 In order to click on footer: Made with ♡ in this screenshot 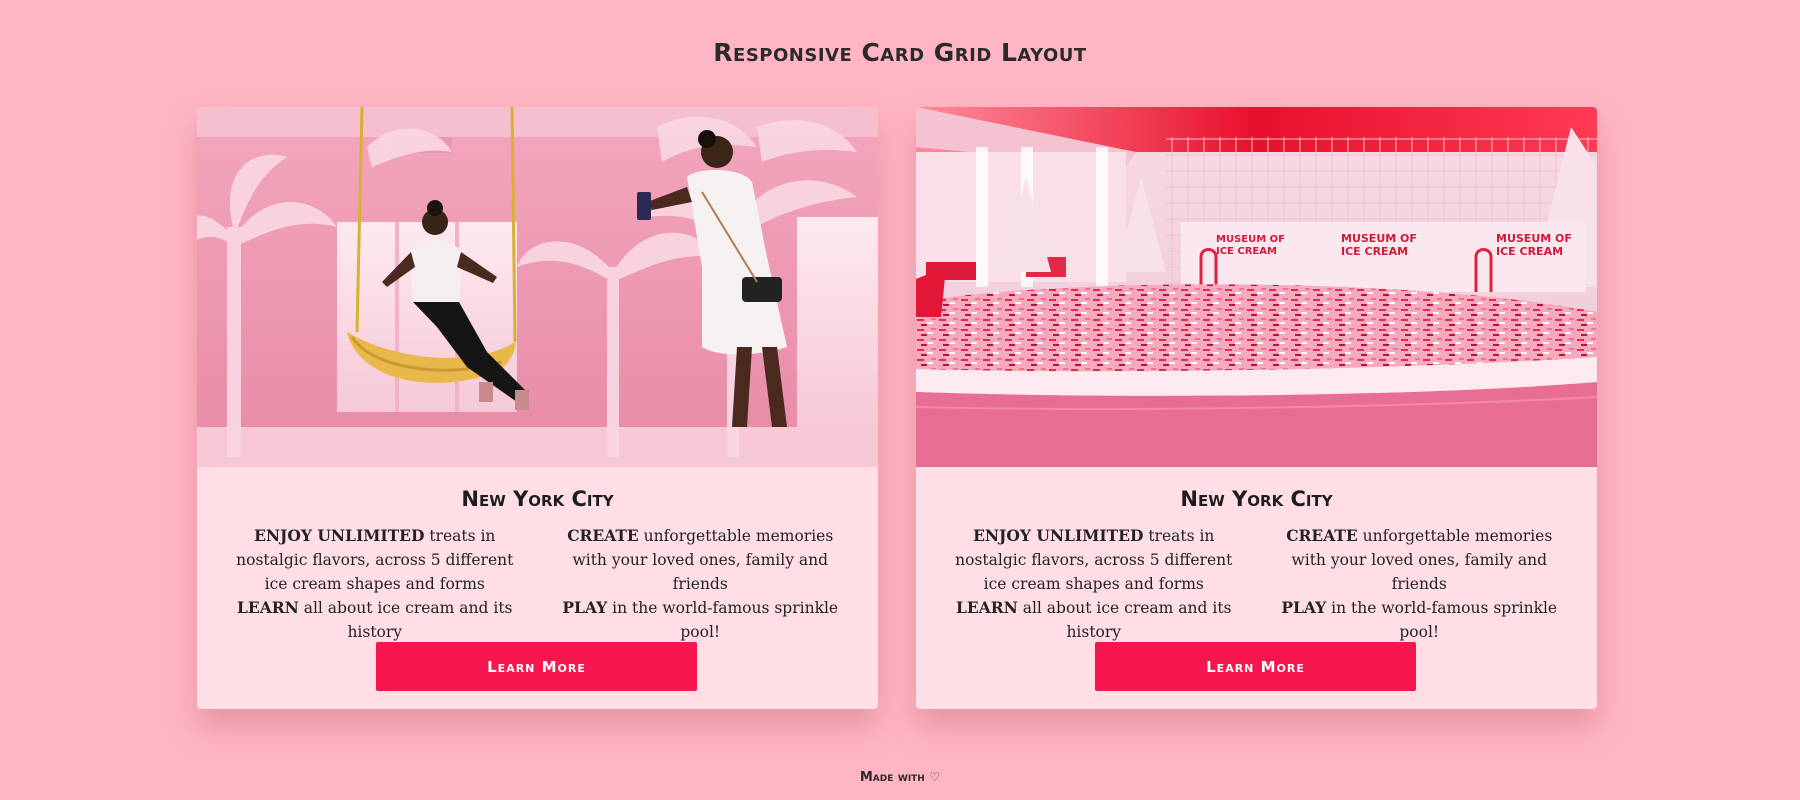, I will do `click(900, 777)`.